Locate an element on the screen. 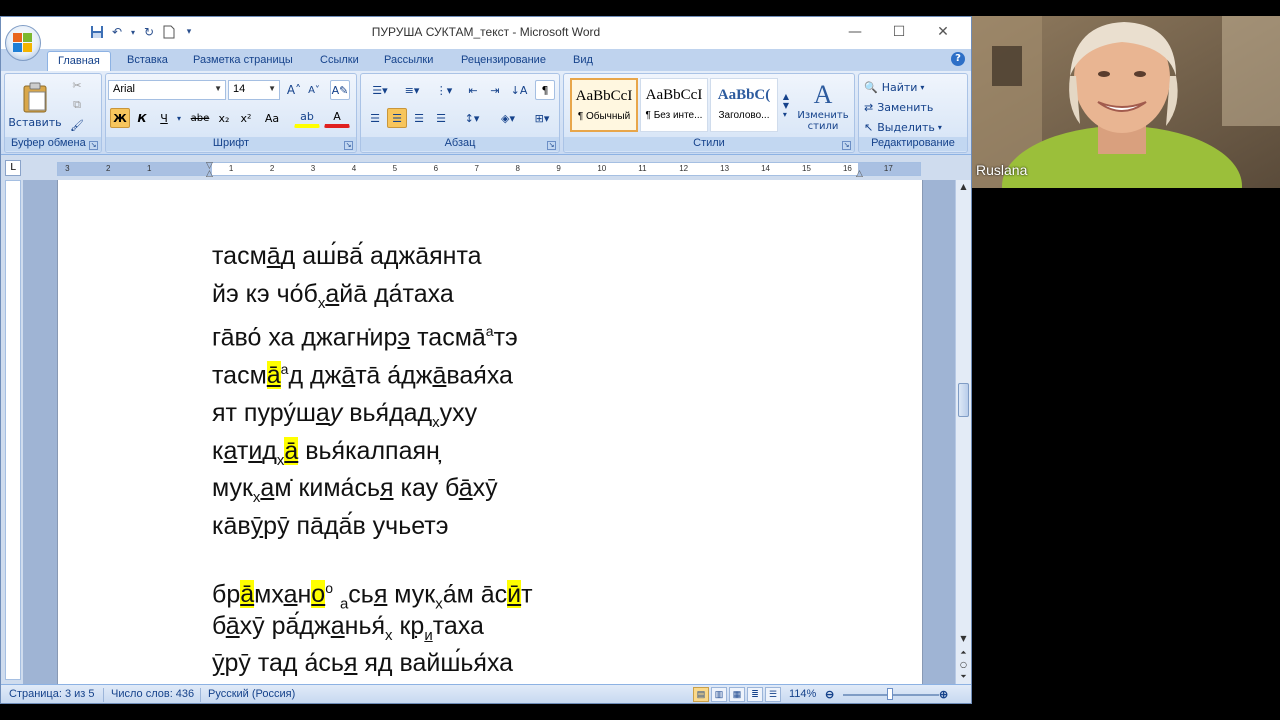 This screenshot has width=1280, height=720. clear-format-icon: A✎ is located at coordinates (340, 90).